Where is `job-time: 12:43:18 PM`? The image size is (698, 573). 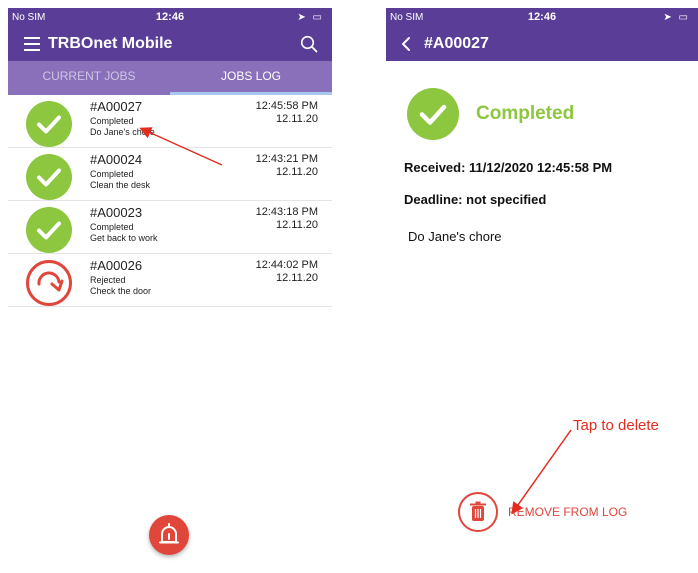 job-time: 12:43:18 PM is located at coordinates (286, 212).